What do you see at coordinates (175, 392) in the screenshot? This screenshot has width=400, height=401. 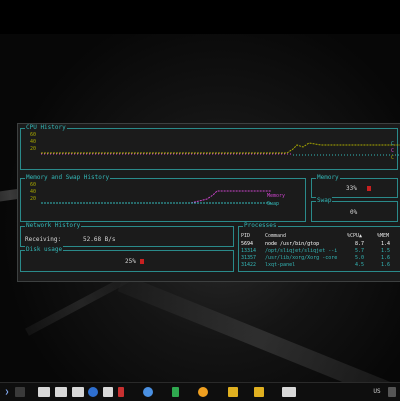 I see `spreadsheet-icon` at bounding box center [175, 392].